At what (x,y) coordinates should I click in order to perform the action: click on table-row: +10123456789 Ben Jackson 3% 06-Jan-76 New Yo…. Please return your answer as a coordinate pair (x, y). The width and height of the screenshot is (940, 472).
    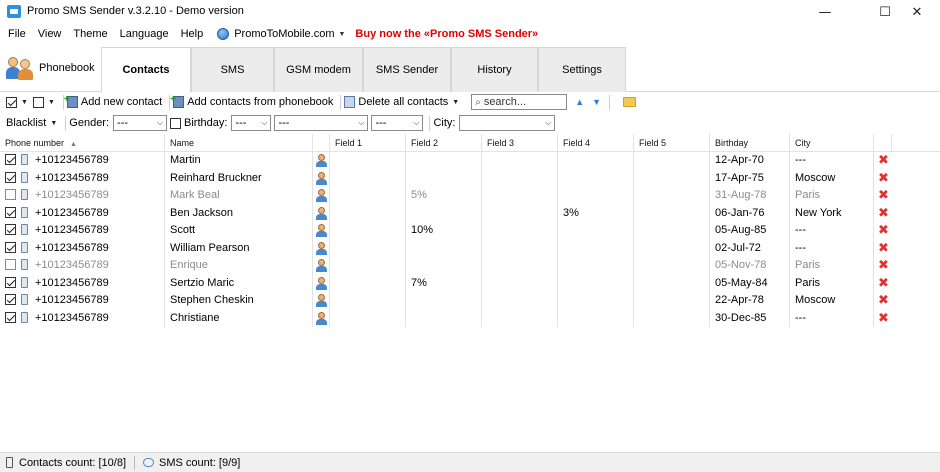
    Looking at the image, I should click on (470, 213).